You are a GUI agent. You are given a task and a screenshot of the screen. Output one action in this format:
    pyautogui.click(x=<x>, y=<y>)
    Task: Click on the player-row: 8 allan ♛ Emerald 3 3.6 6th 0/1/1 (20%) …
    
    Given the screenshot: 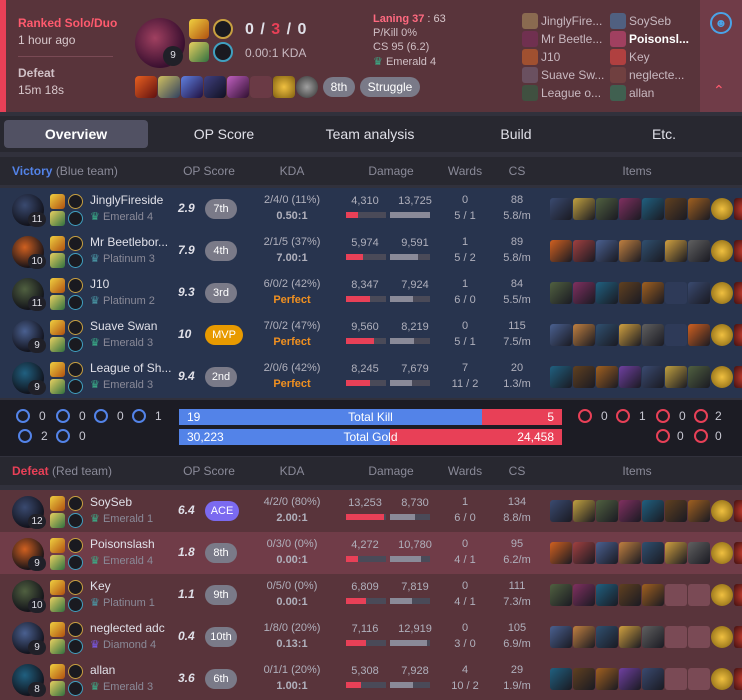 What is the action you would take?
    pyautogui.click(x=371, y=679)
    